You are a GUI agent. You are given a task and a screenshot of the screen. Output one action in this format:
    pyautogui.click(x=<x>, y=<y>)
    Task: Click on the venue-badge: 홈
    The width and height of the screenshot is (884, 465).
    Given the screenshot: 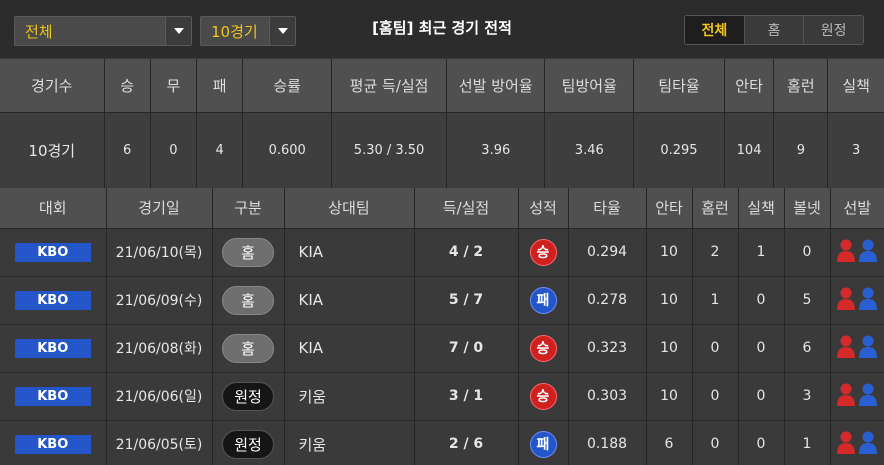 What is the action you would take?
    pyautogui.click(x=248, y=300)
    